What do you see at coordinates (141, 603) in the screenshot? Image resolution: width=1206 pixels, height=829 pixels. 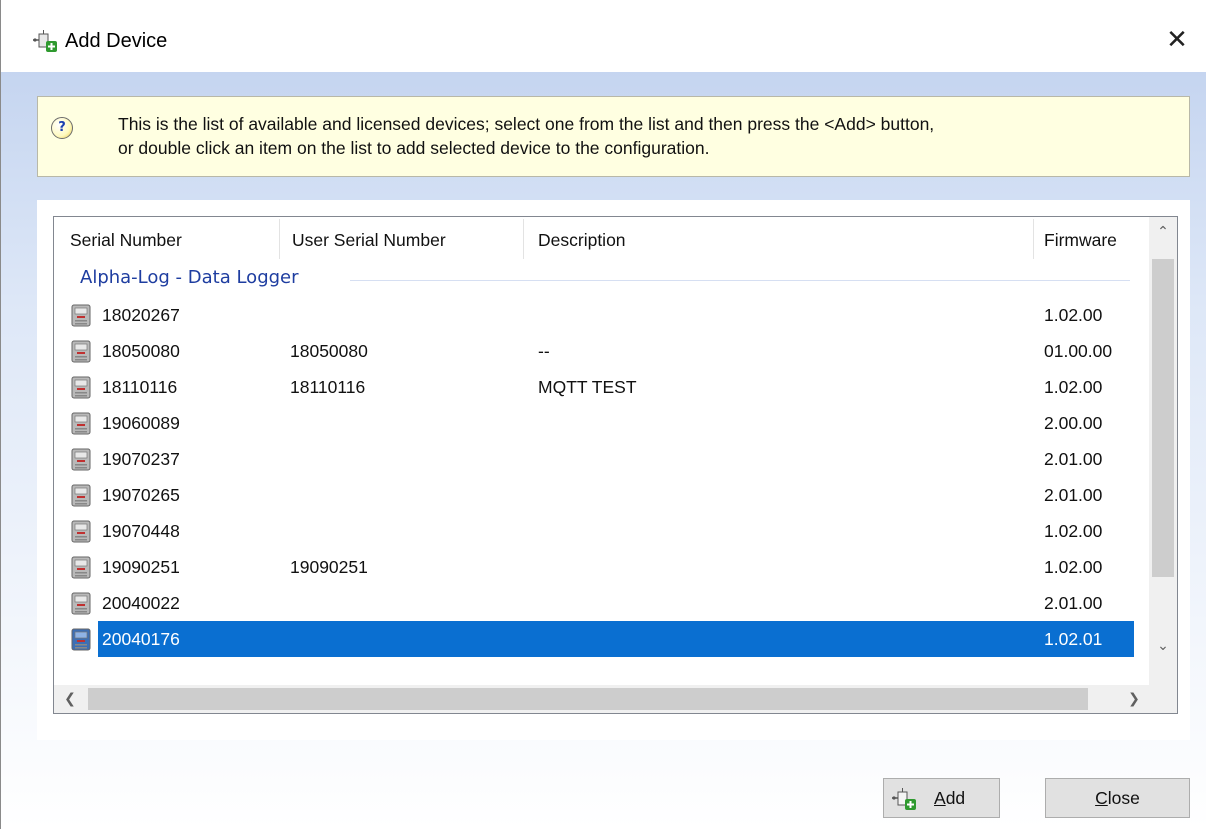 I see `serial-number-cell: 20040022` at bounding box center [141, 603].